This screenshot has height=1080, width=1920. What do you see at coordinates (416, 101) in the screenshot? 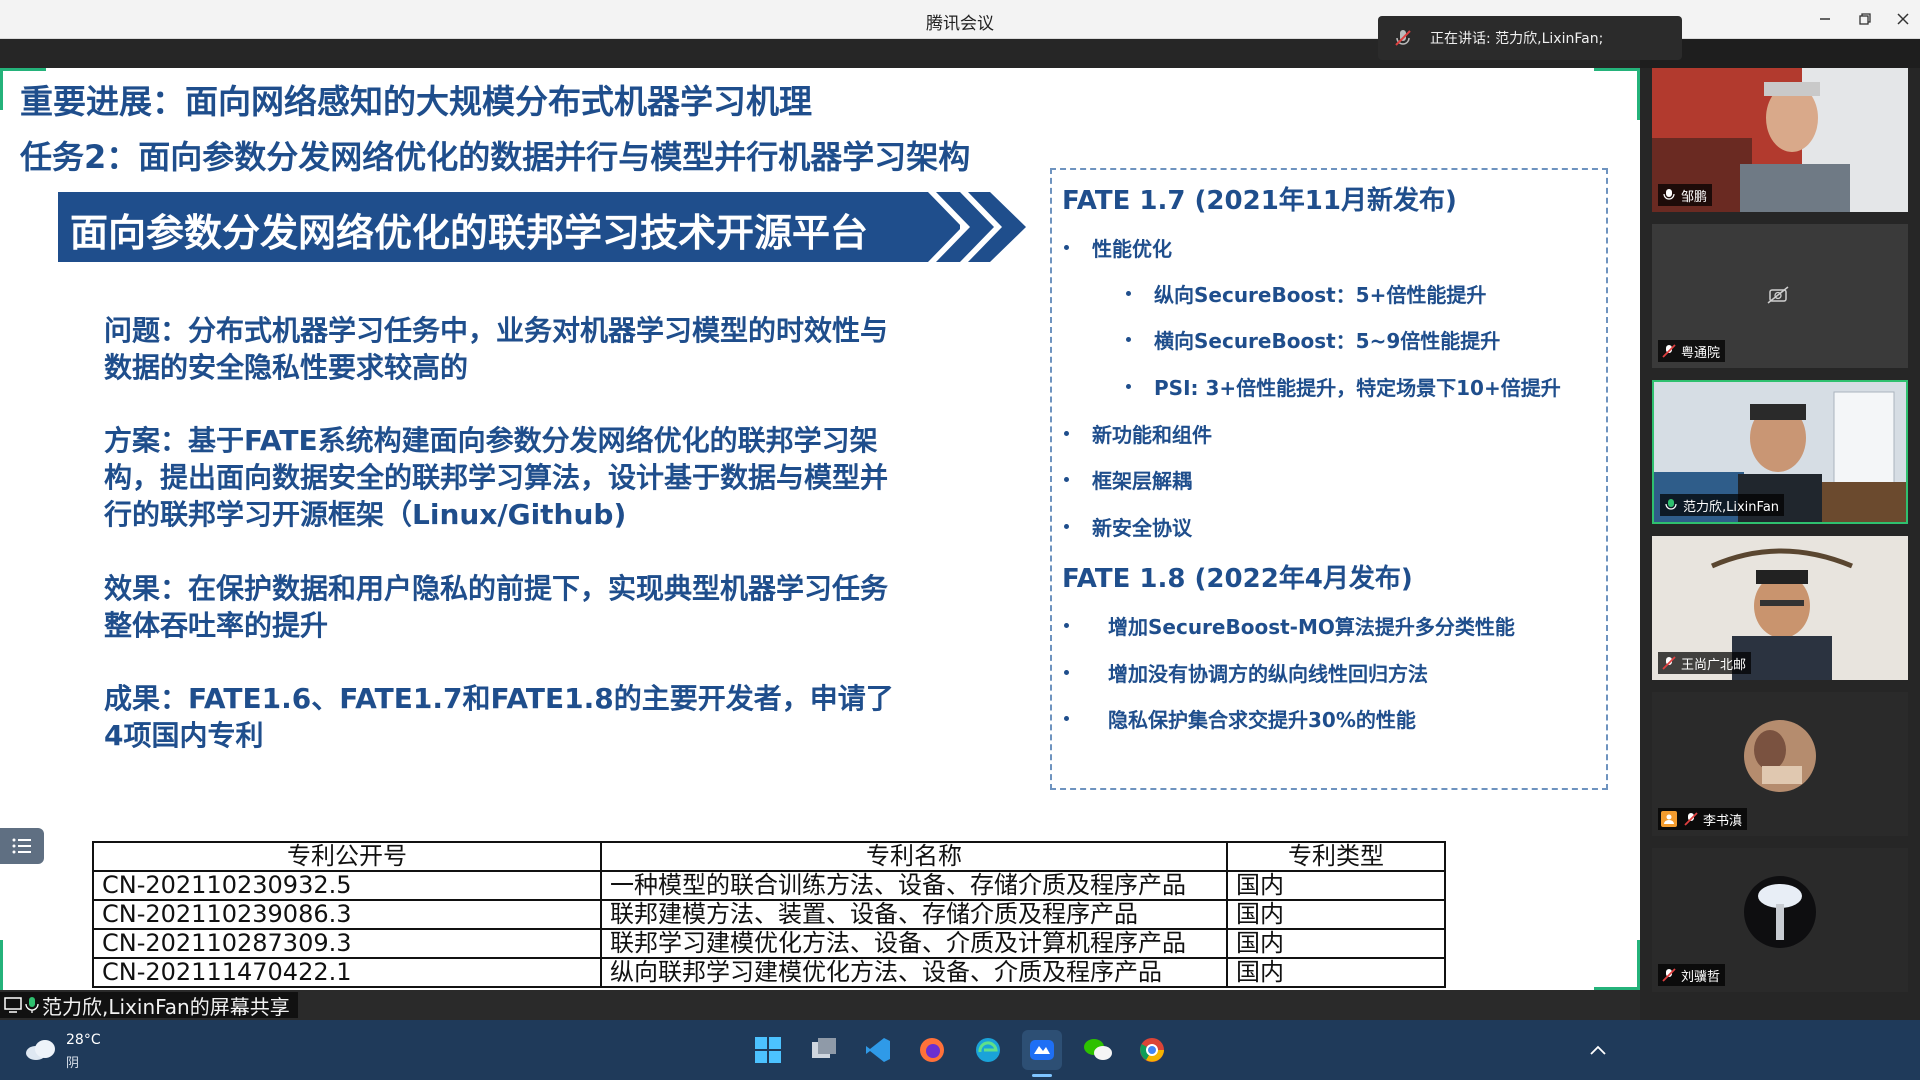
I see `slide-title: 重要进展：面向网络感知的大规模分布式机器学习机理` at bounding box center [416, 101].